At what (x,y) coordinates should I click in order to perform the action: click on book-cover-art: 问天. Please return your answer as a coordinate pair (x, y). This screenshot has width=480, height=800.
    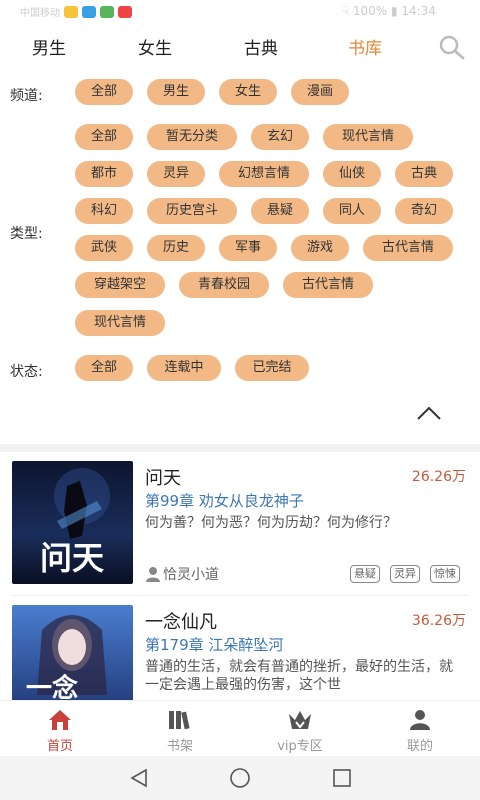
    Looking at the image, I should click on (72, 522).